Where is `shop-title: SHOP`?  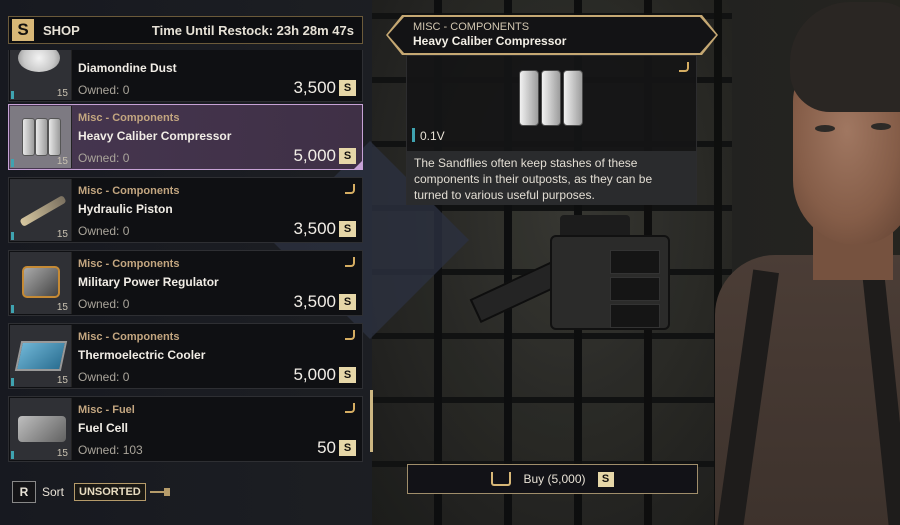
shop-title: SHOP is located at coordinates (61, 30).